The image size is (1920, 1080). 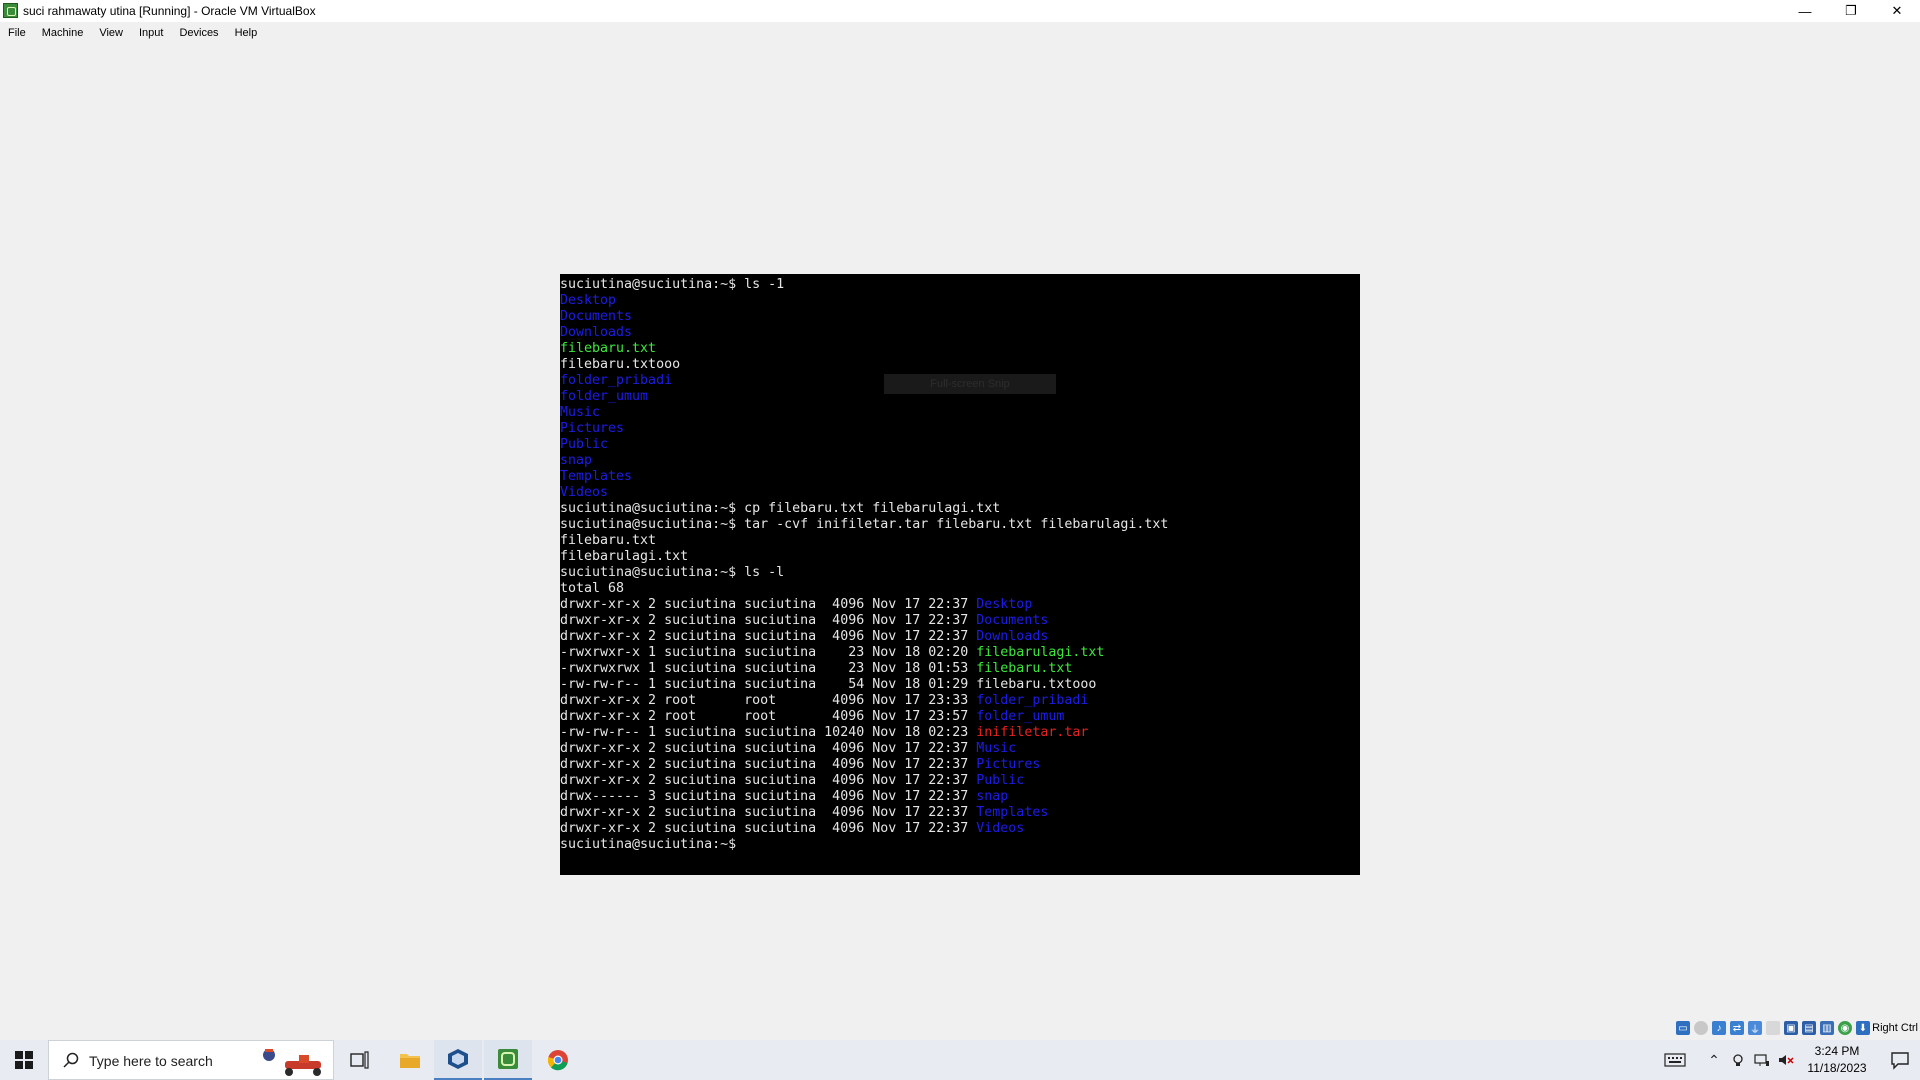 I want to click on host-key-label: Right Ctrl, so click(x=1895, y=1028).